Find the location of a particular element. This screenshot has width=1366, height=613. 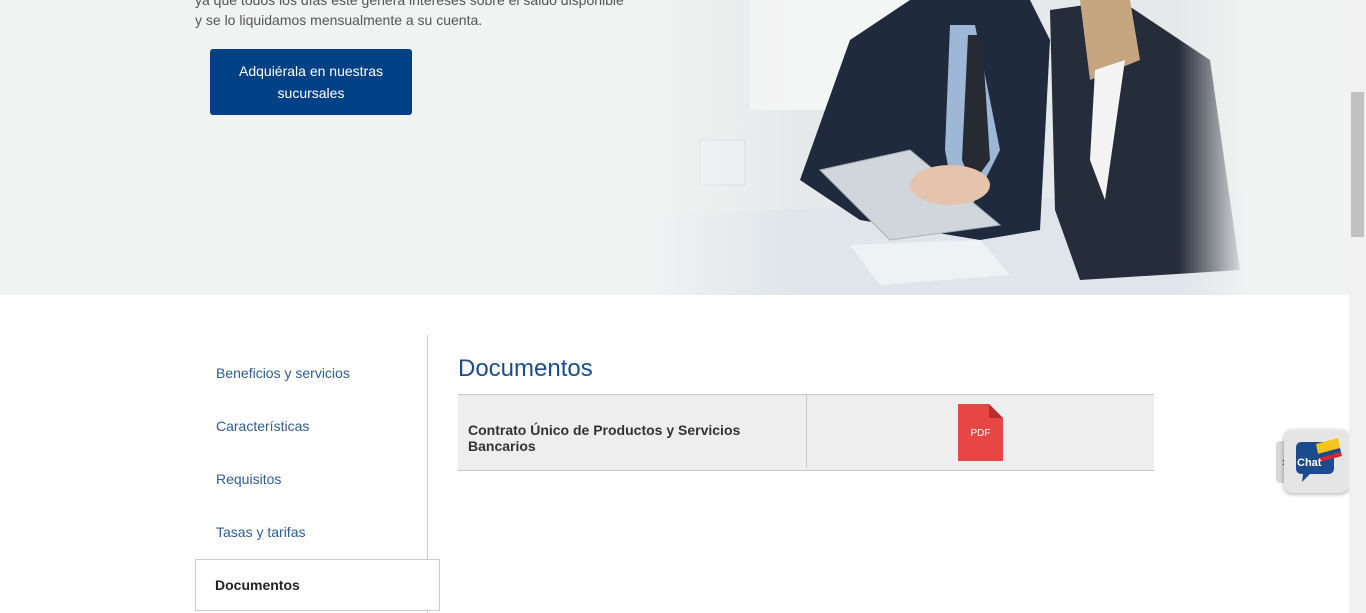

sidebar-item-documents: Documentos is located at coordinates (317, 585).